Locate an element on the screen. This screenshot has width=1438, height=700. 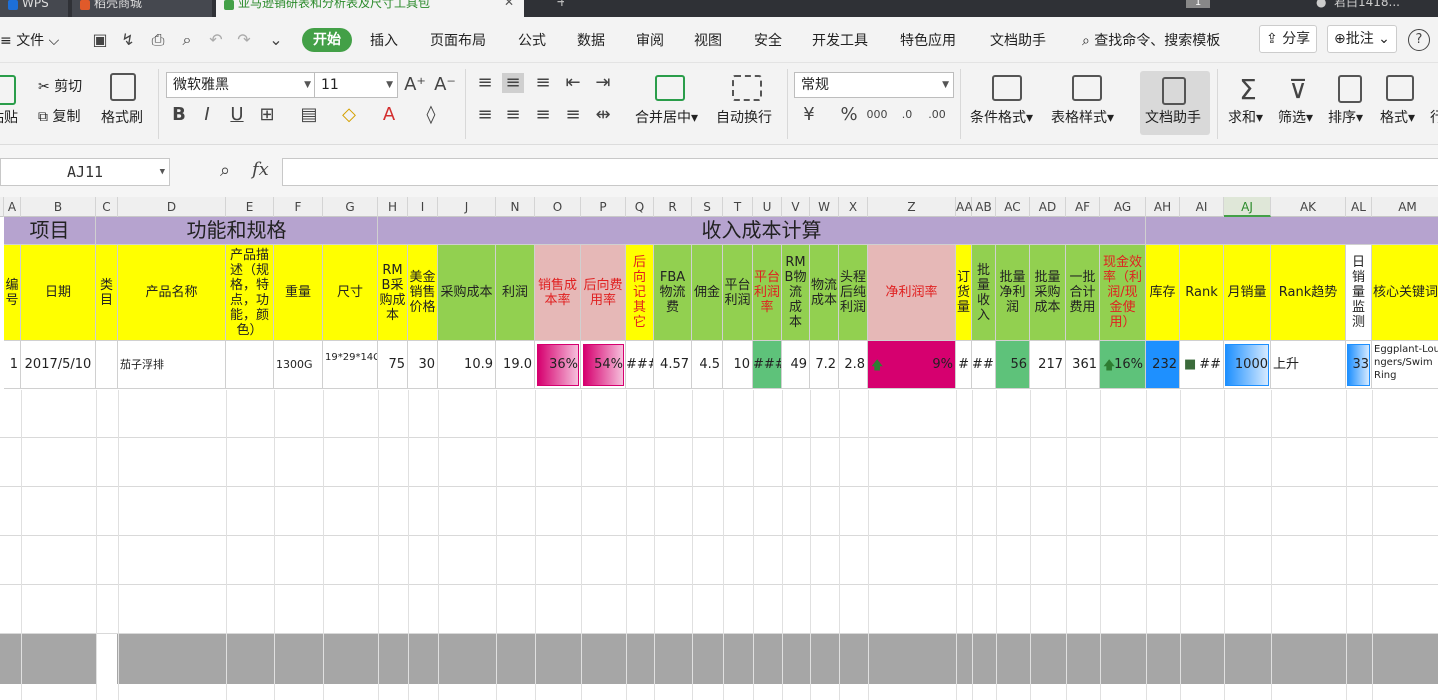
column-header-c: C is located at coordinates (107, 207).